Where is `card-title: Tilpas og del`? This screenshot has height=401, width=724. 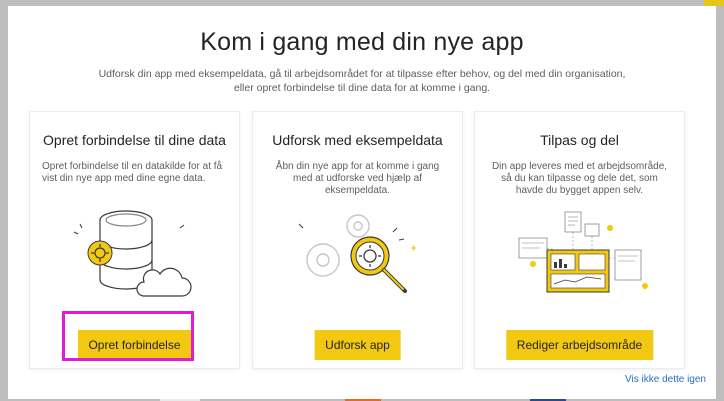
card-title: Tilpas og del is located at coordinates (579, 140).